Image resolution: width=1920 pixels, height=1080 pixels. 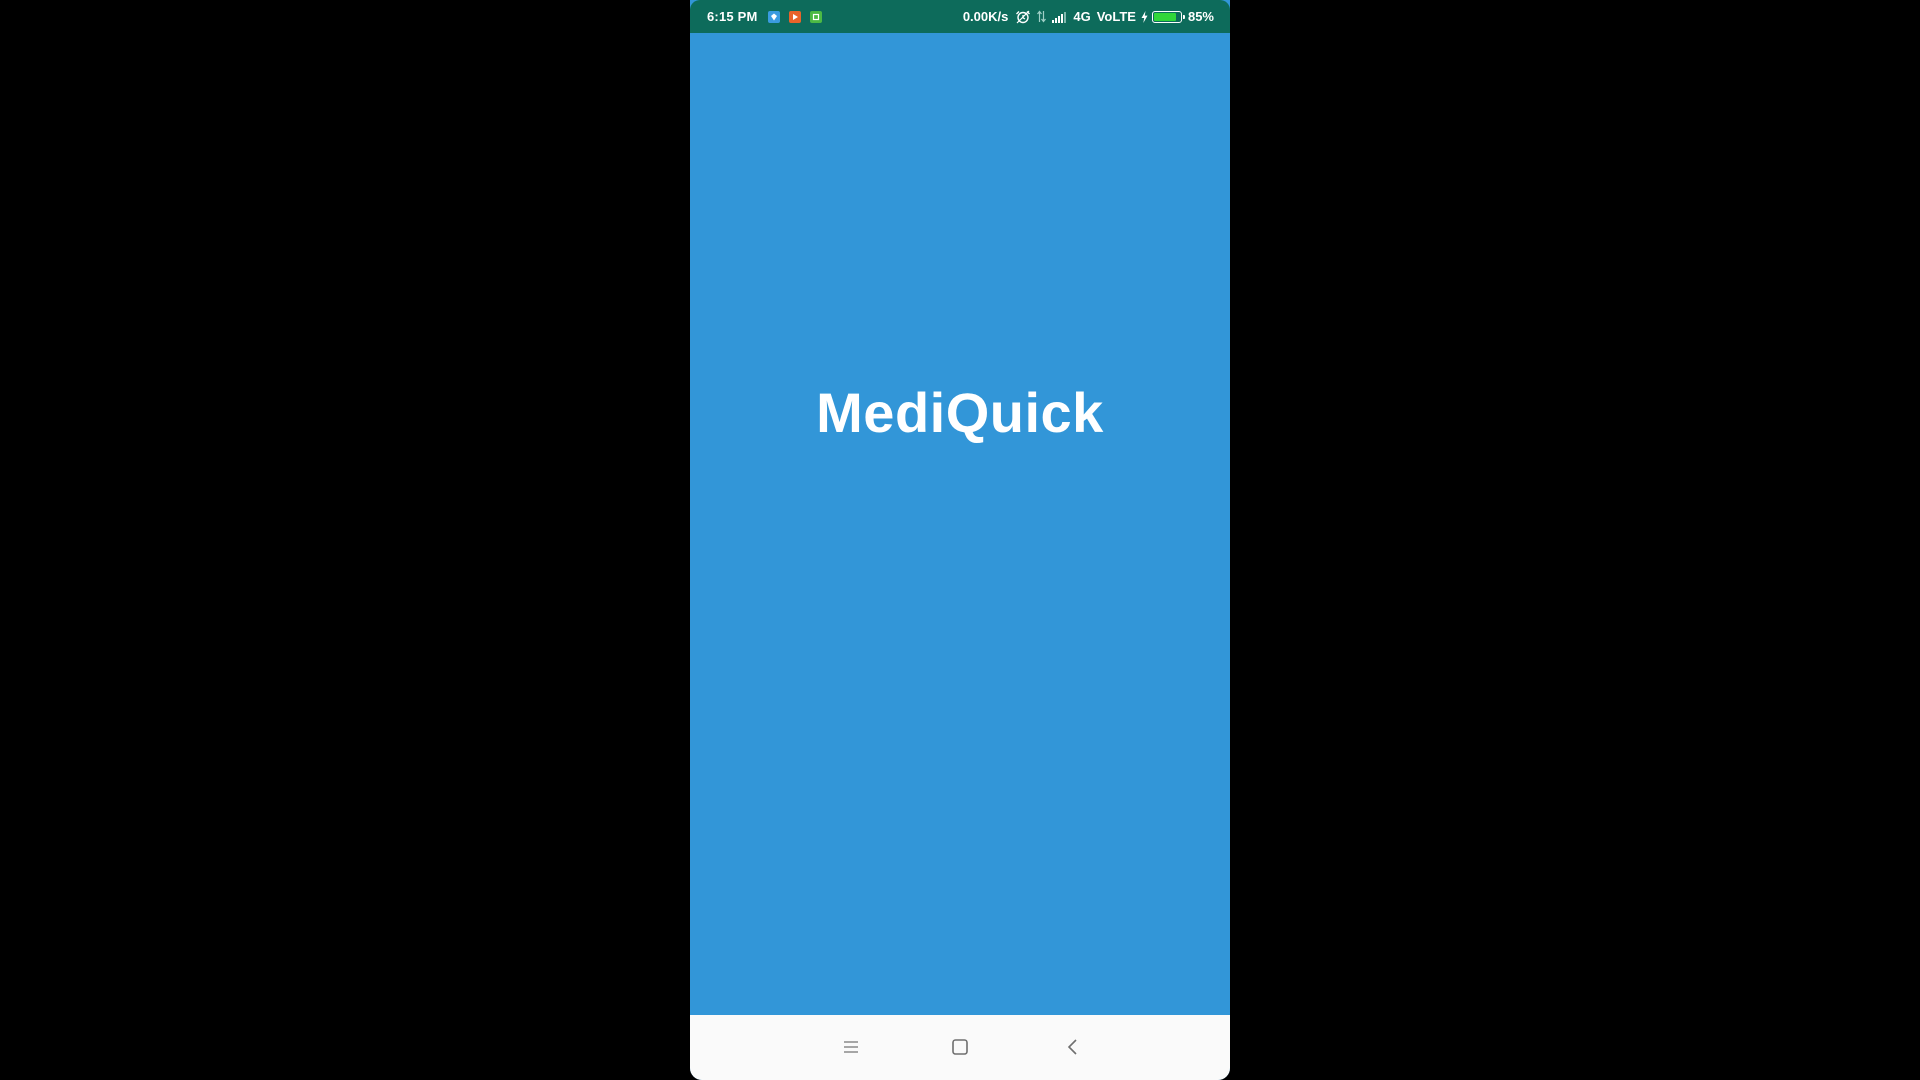 I want to click on volte-indicator: VoLTE, so click(x=1116, y=16).